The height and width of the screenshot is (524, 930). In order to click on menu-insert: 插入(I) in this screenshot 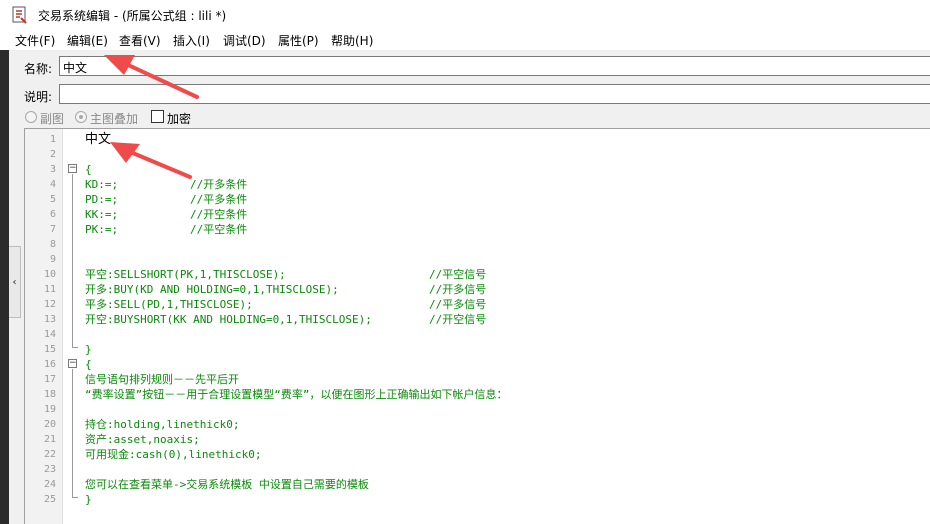, I will do `click(191, 40)`.